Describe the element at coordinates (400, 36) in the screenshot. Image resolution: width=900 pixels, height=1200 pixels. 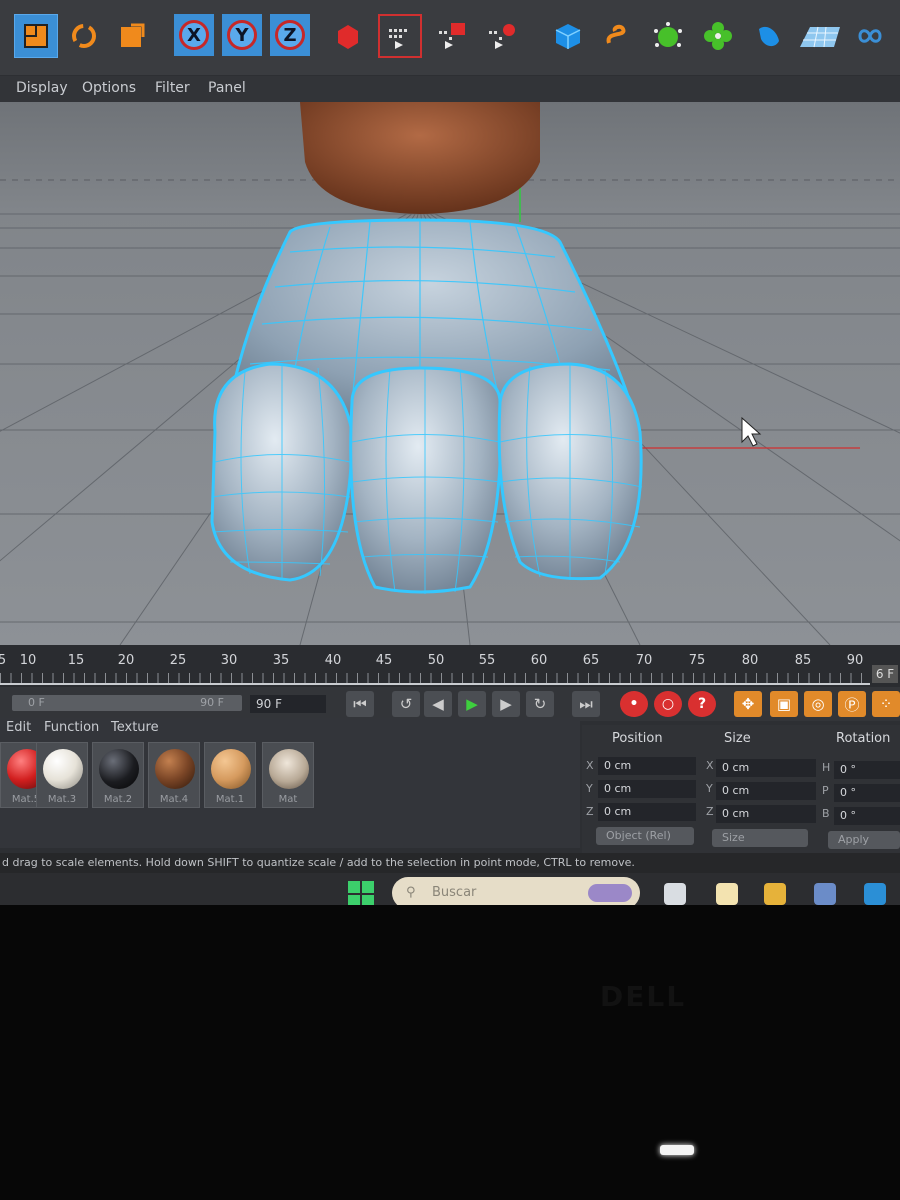
I see `render-view-icon` at that location.